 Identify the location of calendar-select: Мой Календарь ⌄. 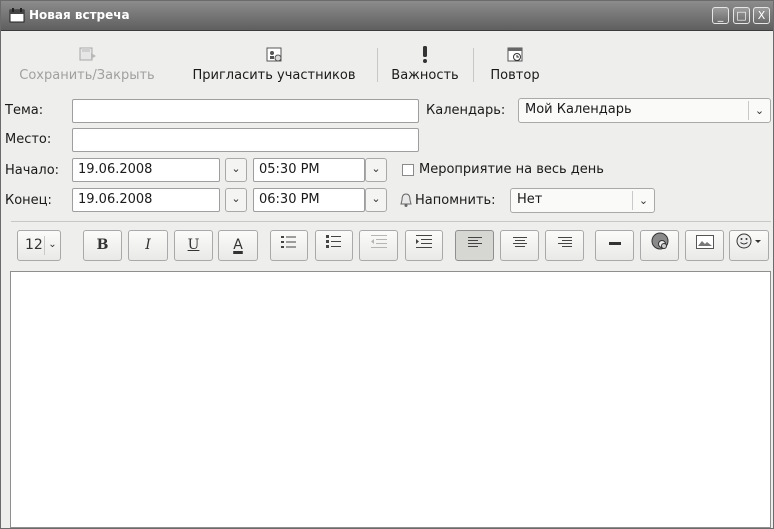
(644, 110).